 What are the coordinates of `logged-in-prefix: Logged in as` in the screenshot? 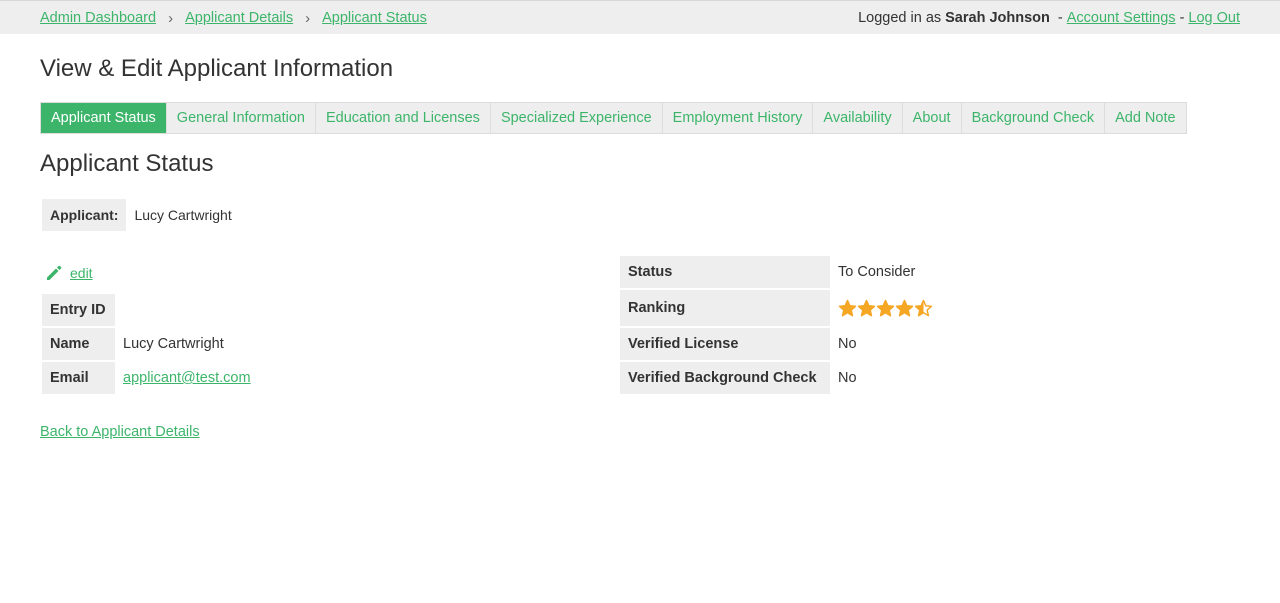 It's located at (900, 18).